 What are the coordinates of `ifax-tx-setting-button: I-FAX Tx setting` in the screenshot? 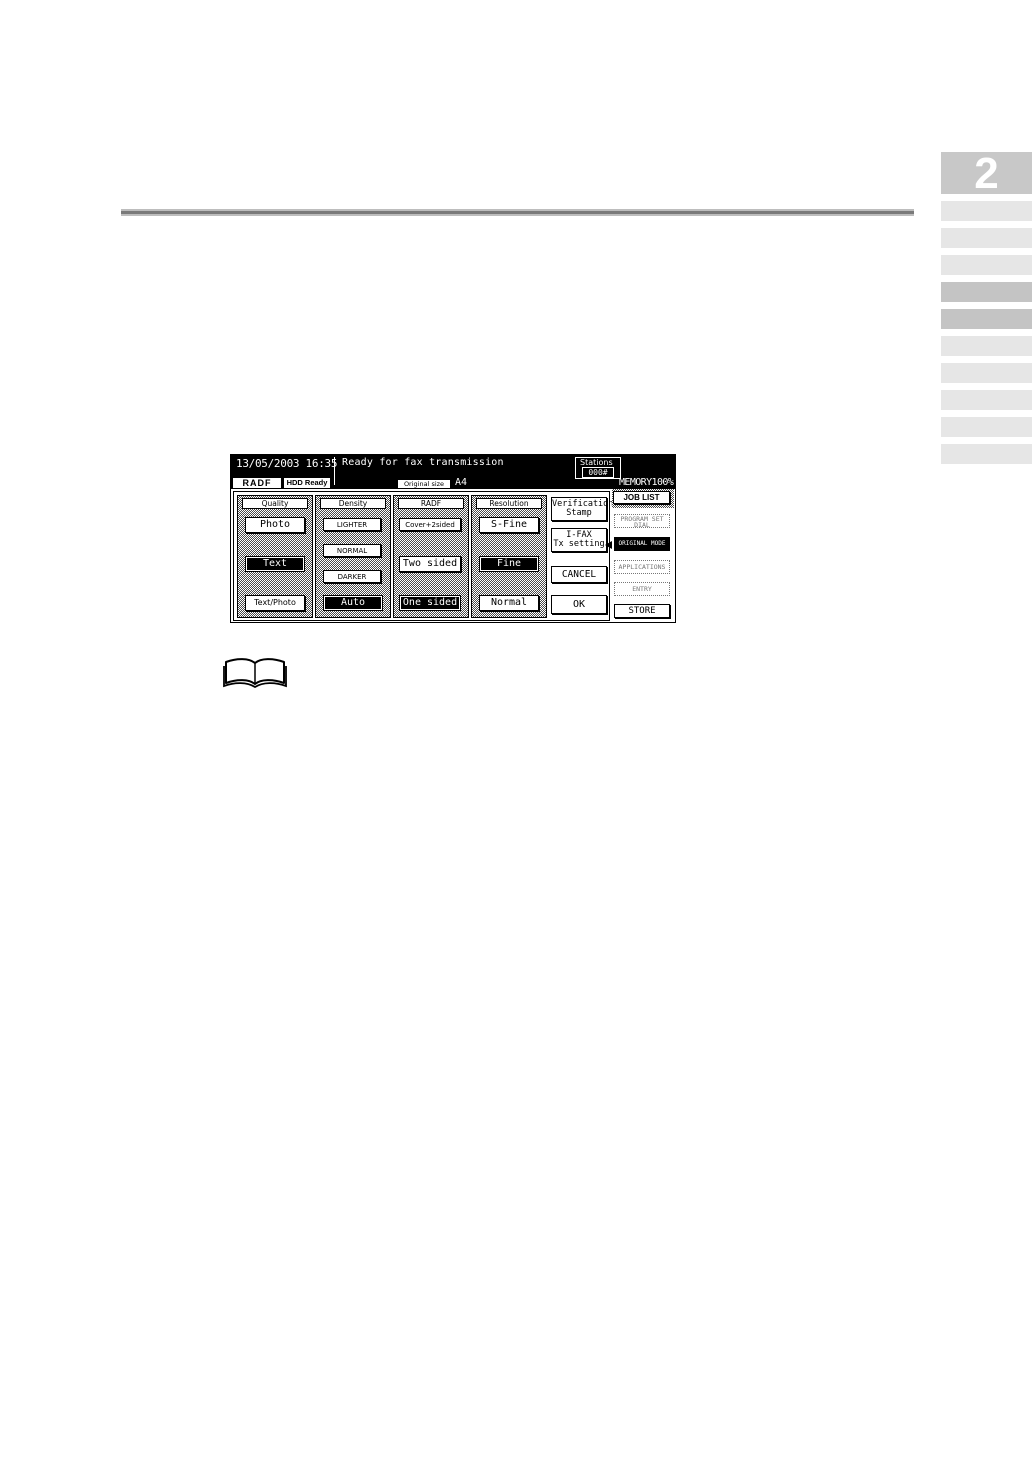 It's located at (579, 540).